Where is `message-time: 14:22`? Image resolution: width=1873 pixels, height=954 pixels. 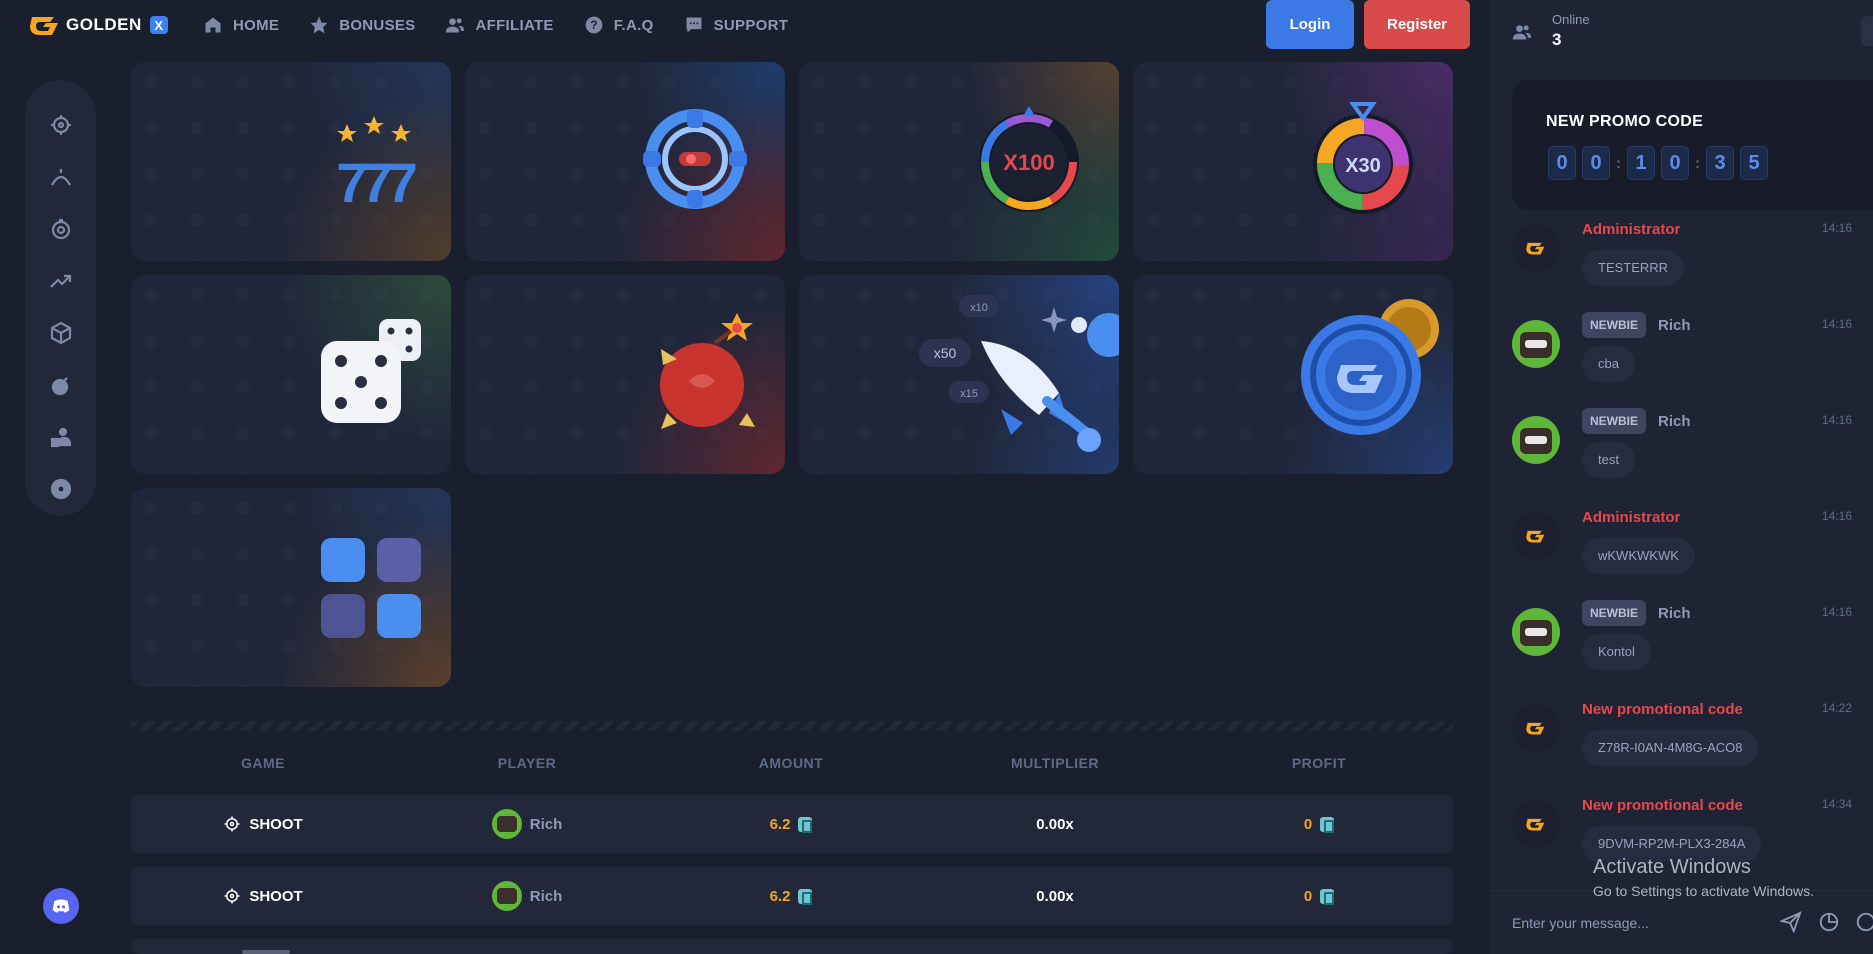
message-time: 14:22 is located at coordinates (1836, 708).